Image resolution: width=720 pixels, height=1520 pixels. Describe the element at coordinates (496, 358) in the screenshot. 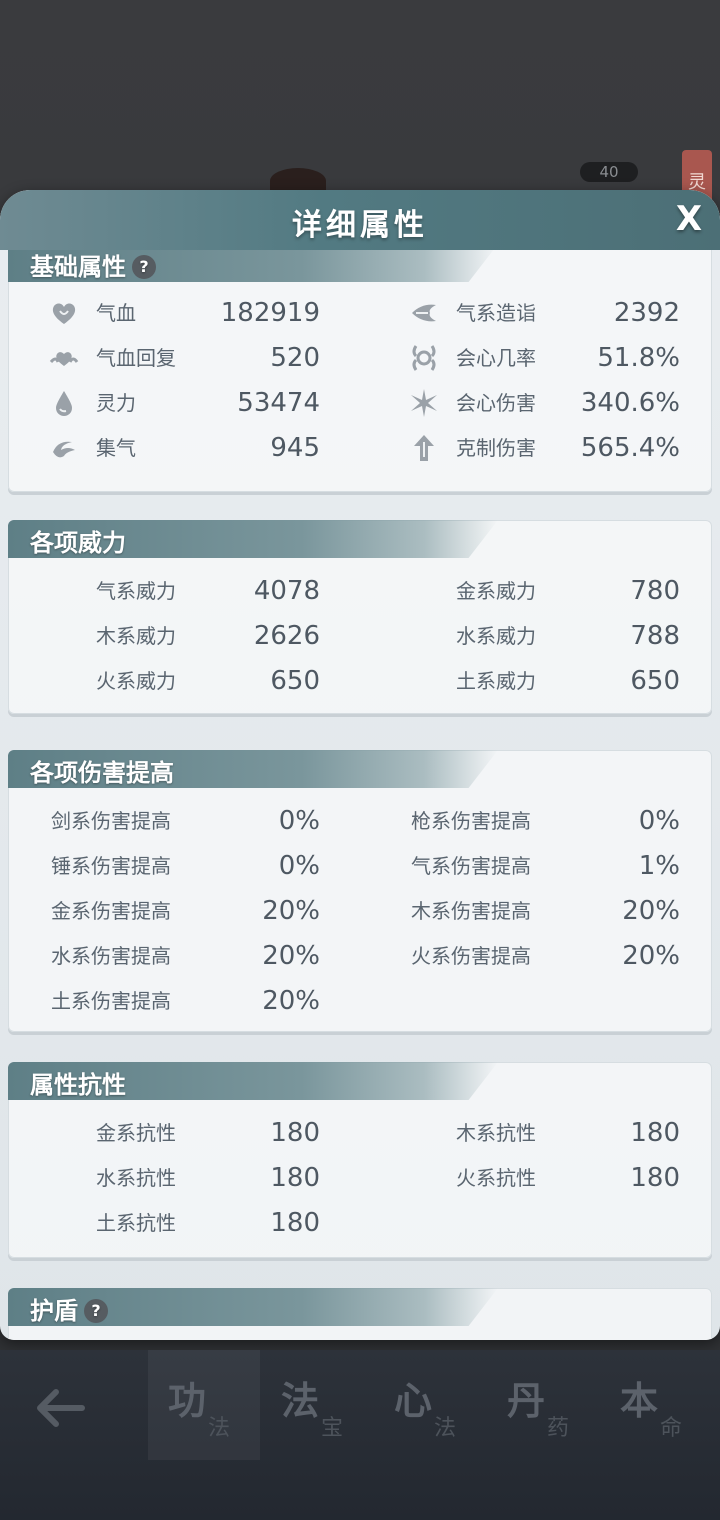

I see `stat-label: 会心几率` at that location.